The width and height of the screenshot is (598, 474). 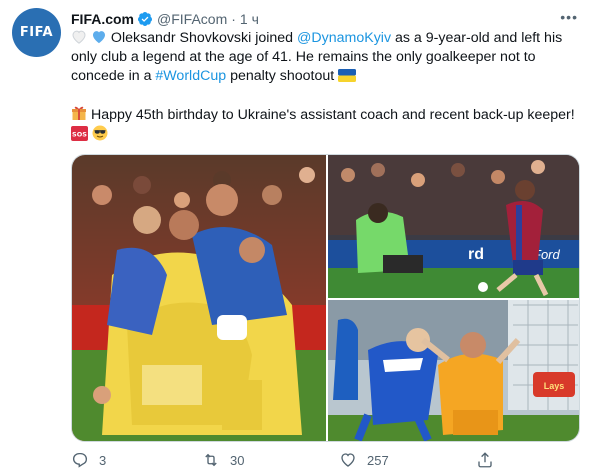 What do you see at coordinates (282, 76) in the screenshot?
I see `tweet-text-part: penalty shootout` at bounding box center [282, 76].